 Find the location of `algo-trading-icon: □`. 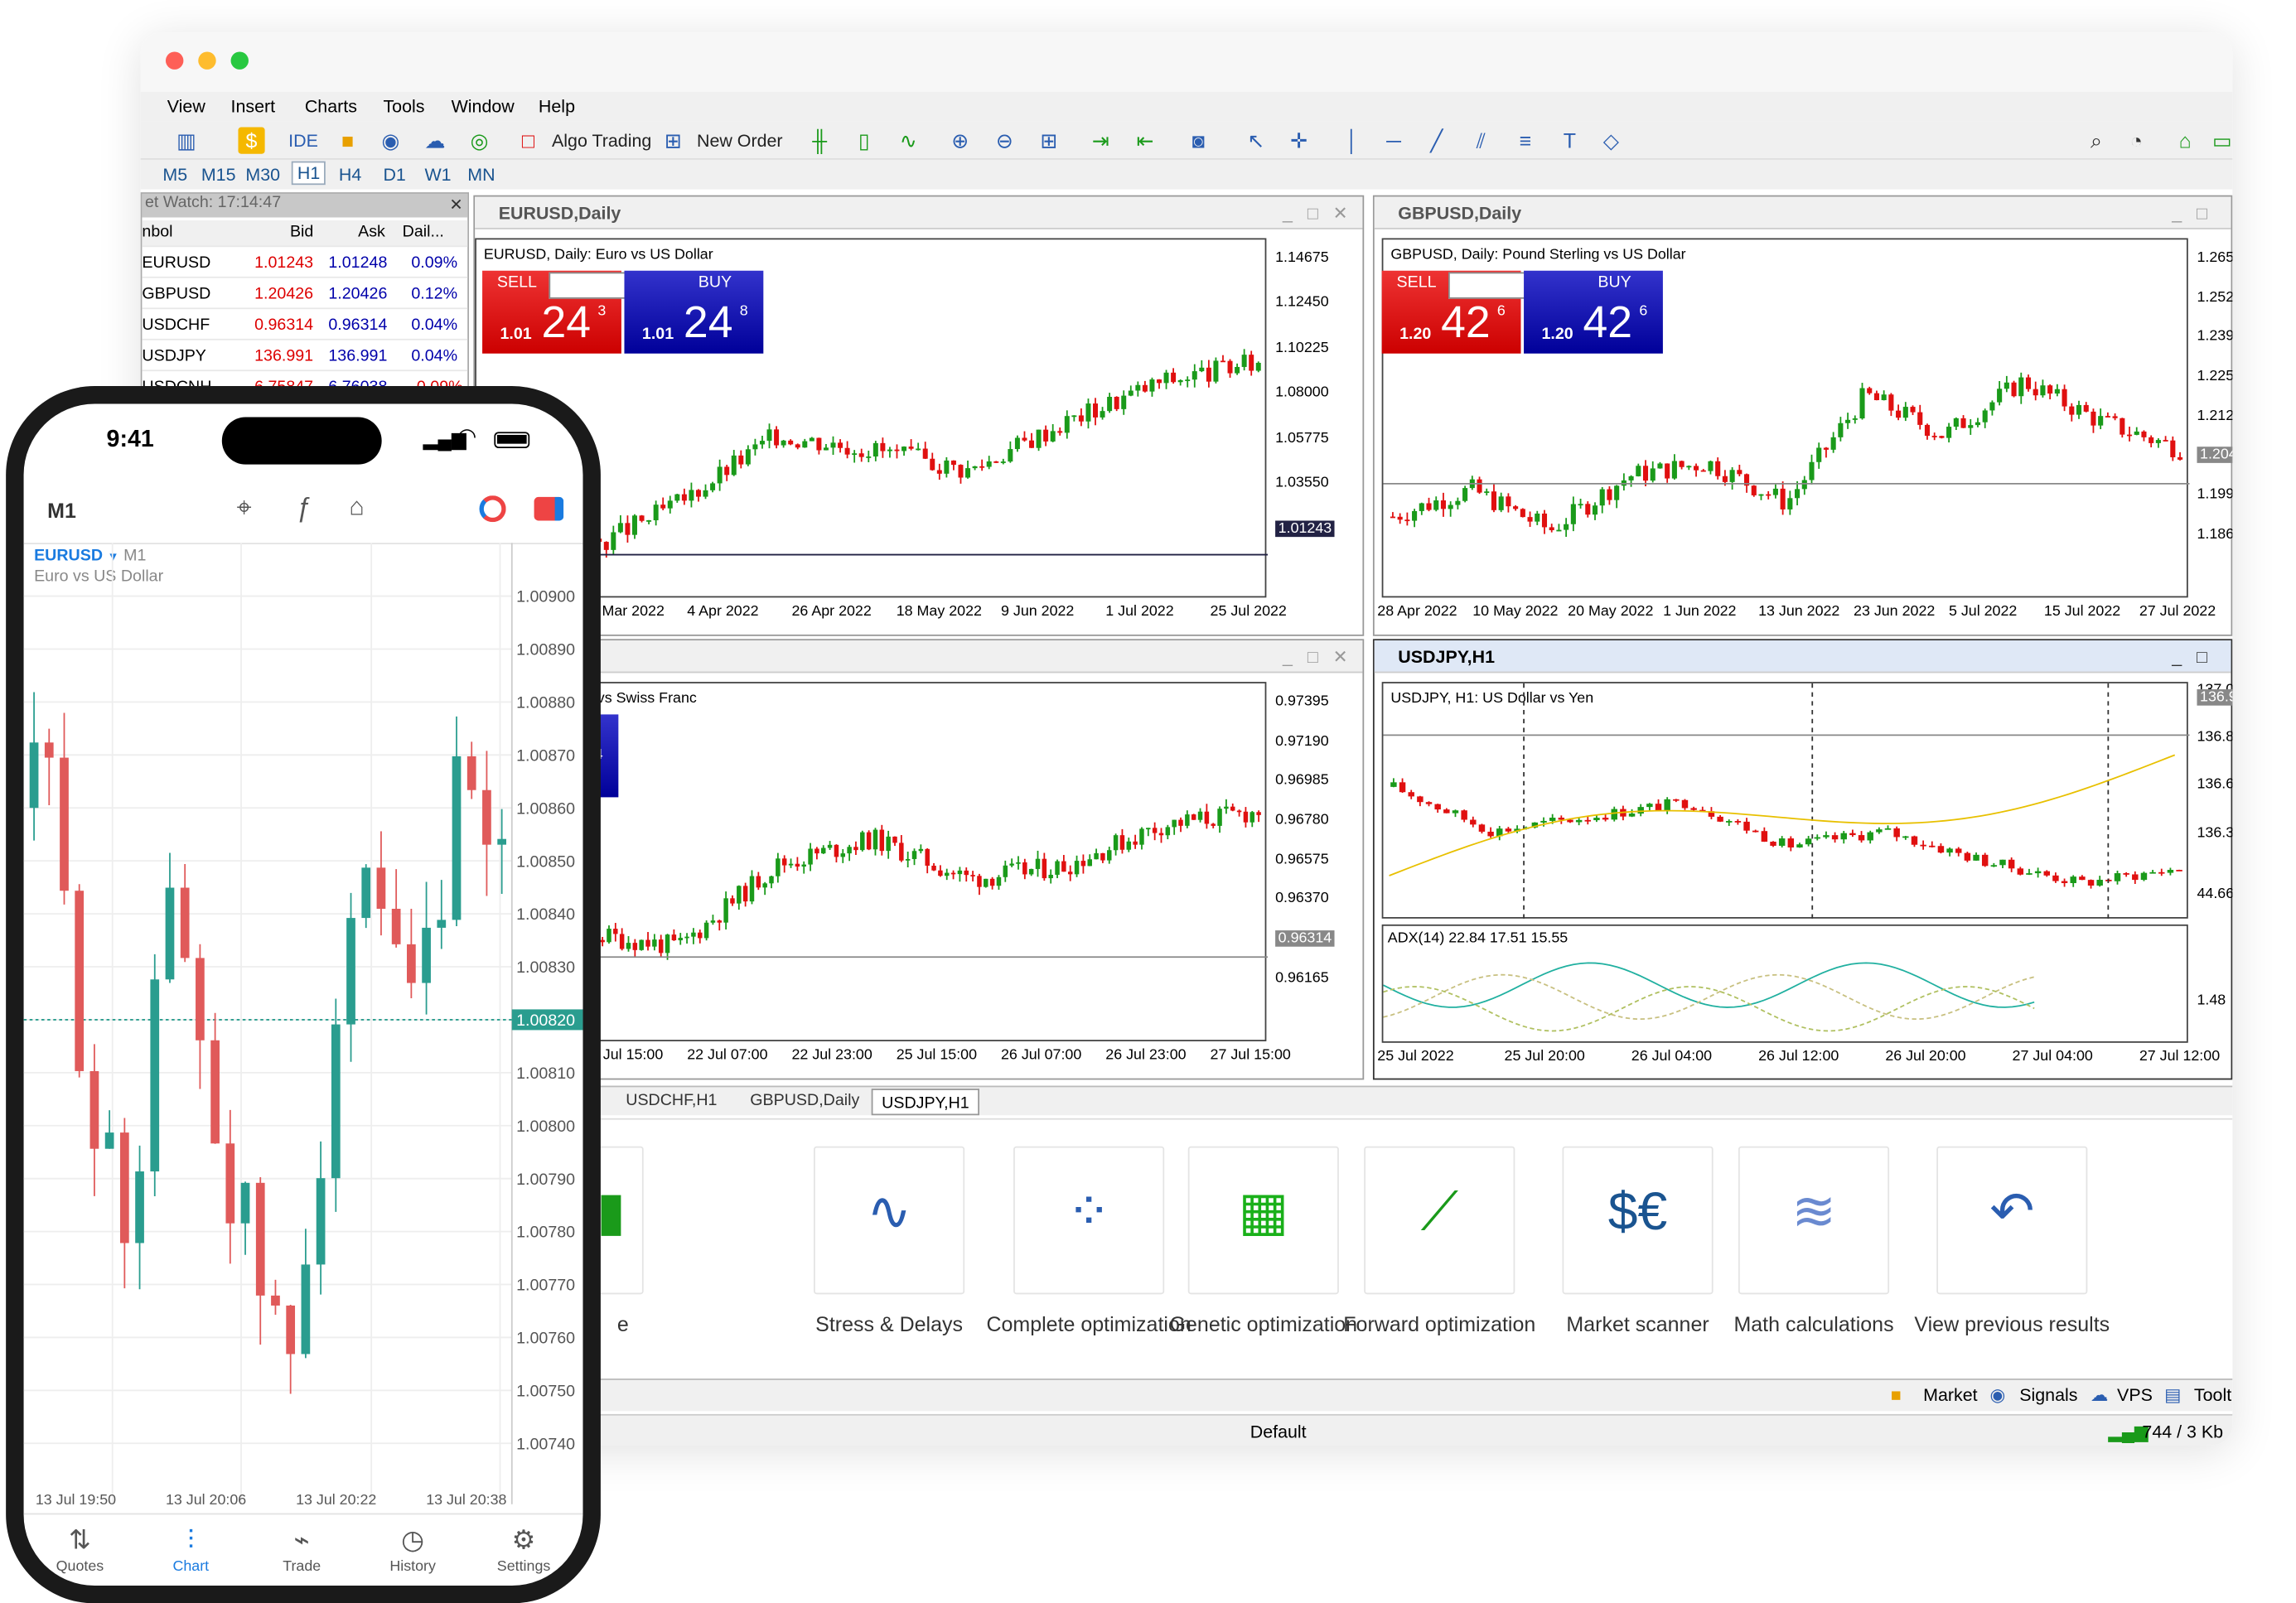

algo-trading-icon: □ is located at coordinates (528, 141).